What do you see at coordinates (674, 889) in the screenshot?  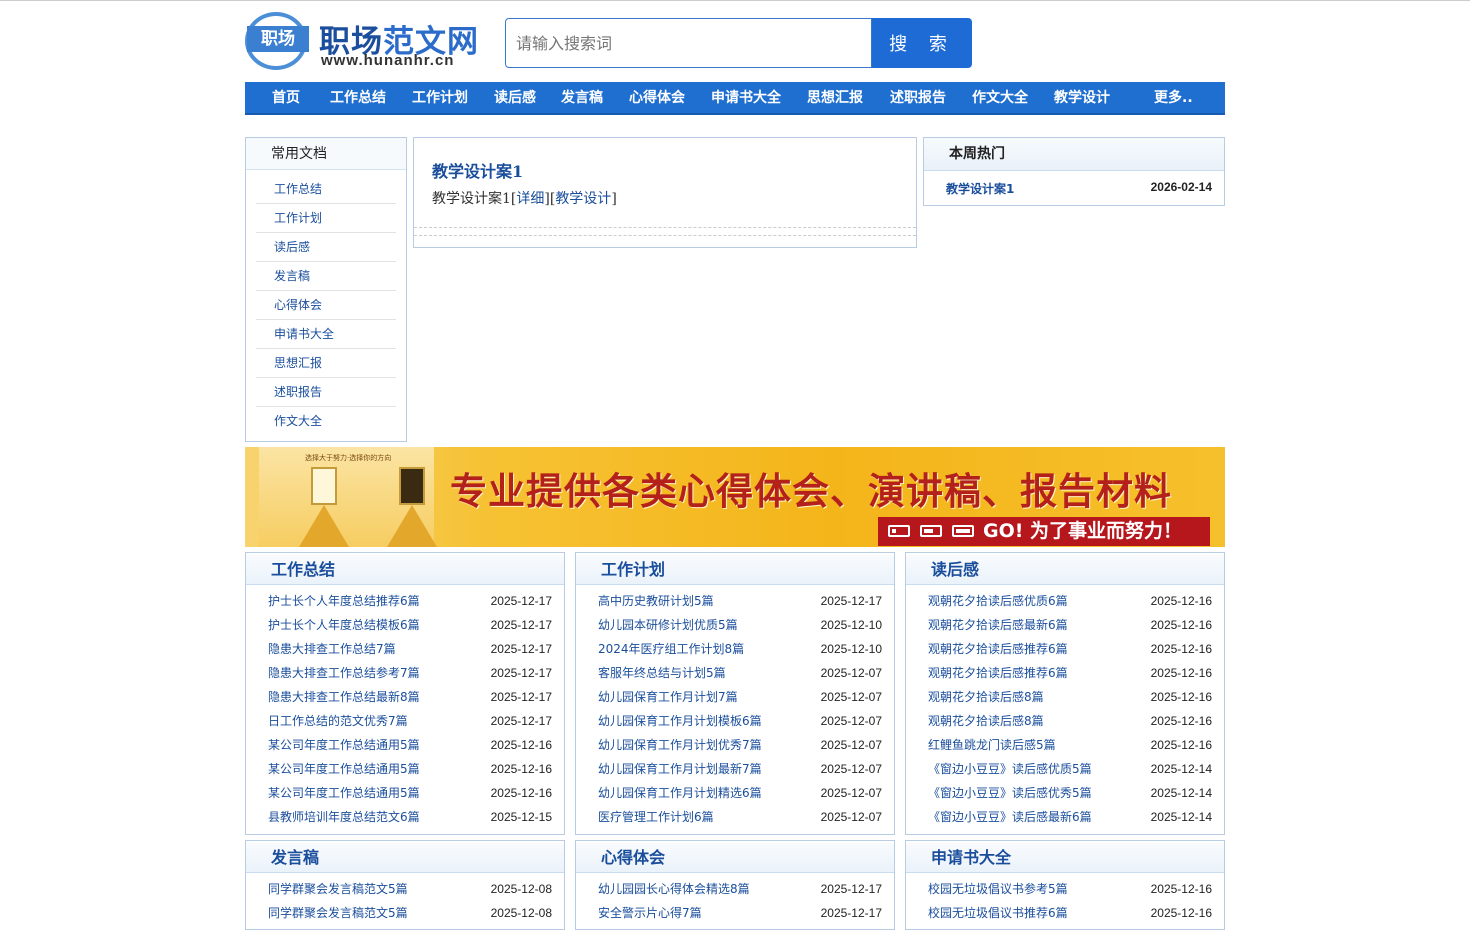 I see `list-item-link: 幼儿园园长心得体会精选8篇` at bounding box center [674, 889].